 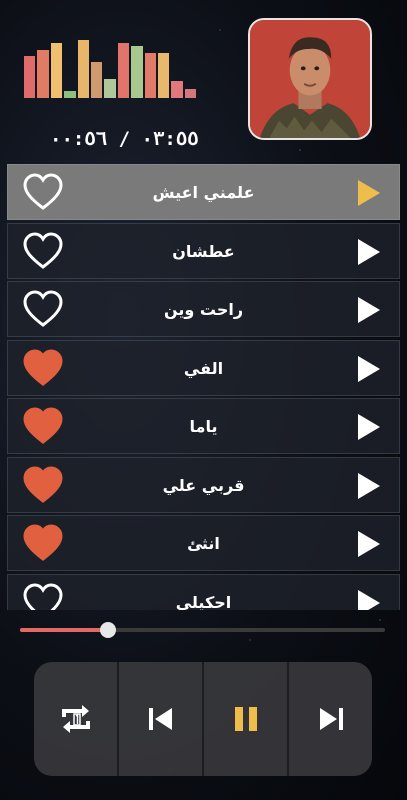 I want to click on song-title: علمني اعيش, so click(x=203, y=192).